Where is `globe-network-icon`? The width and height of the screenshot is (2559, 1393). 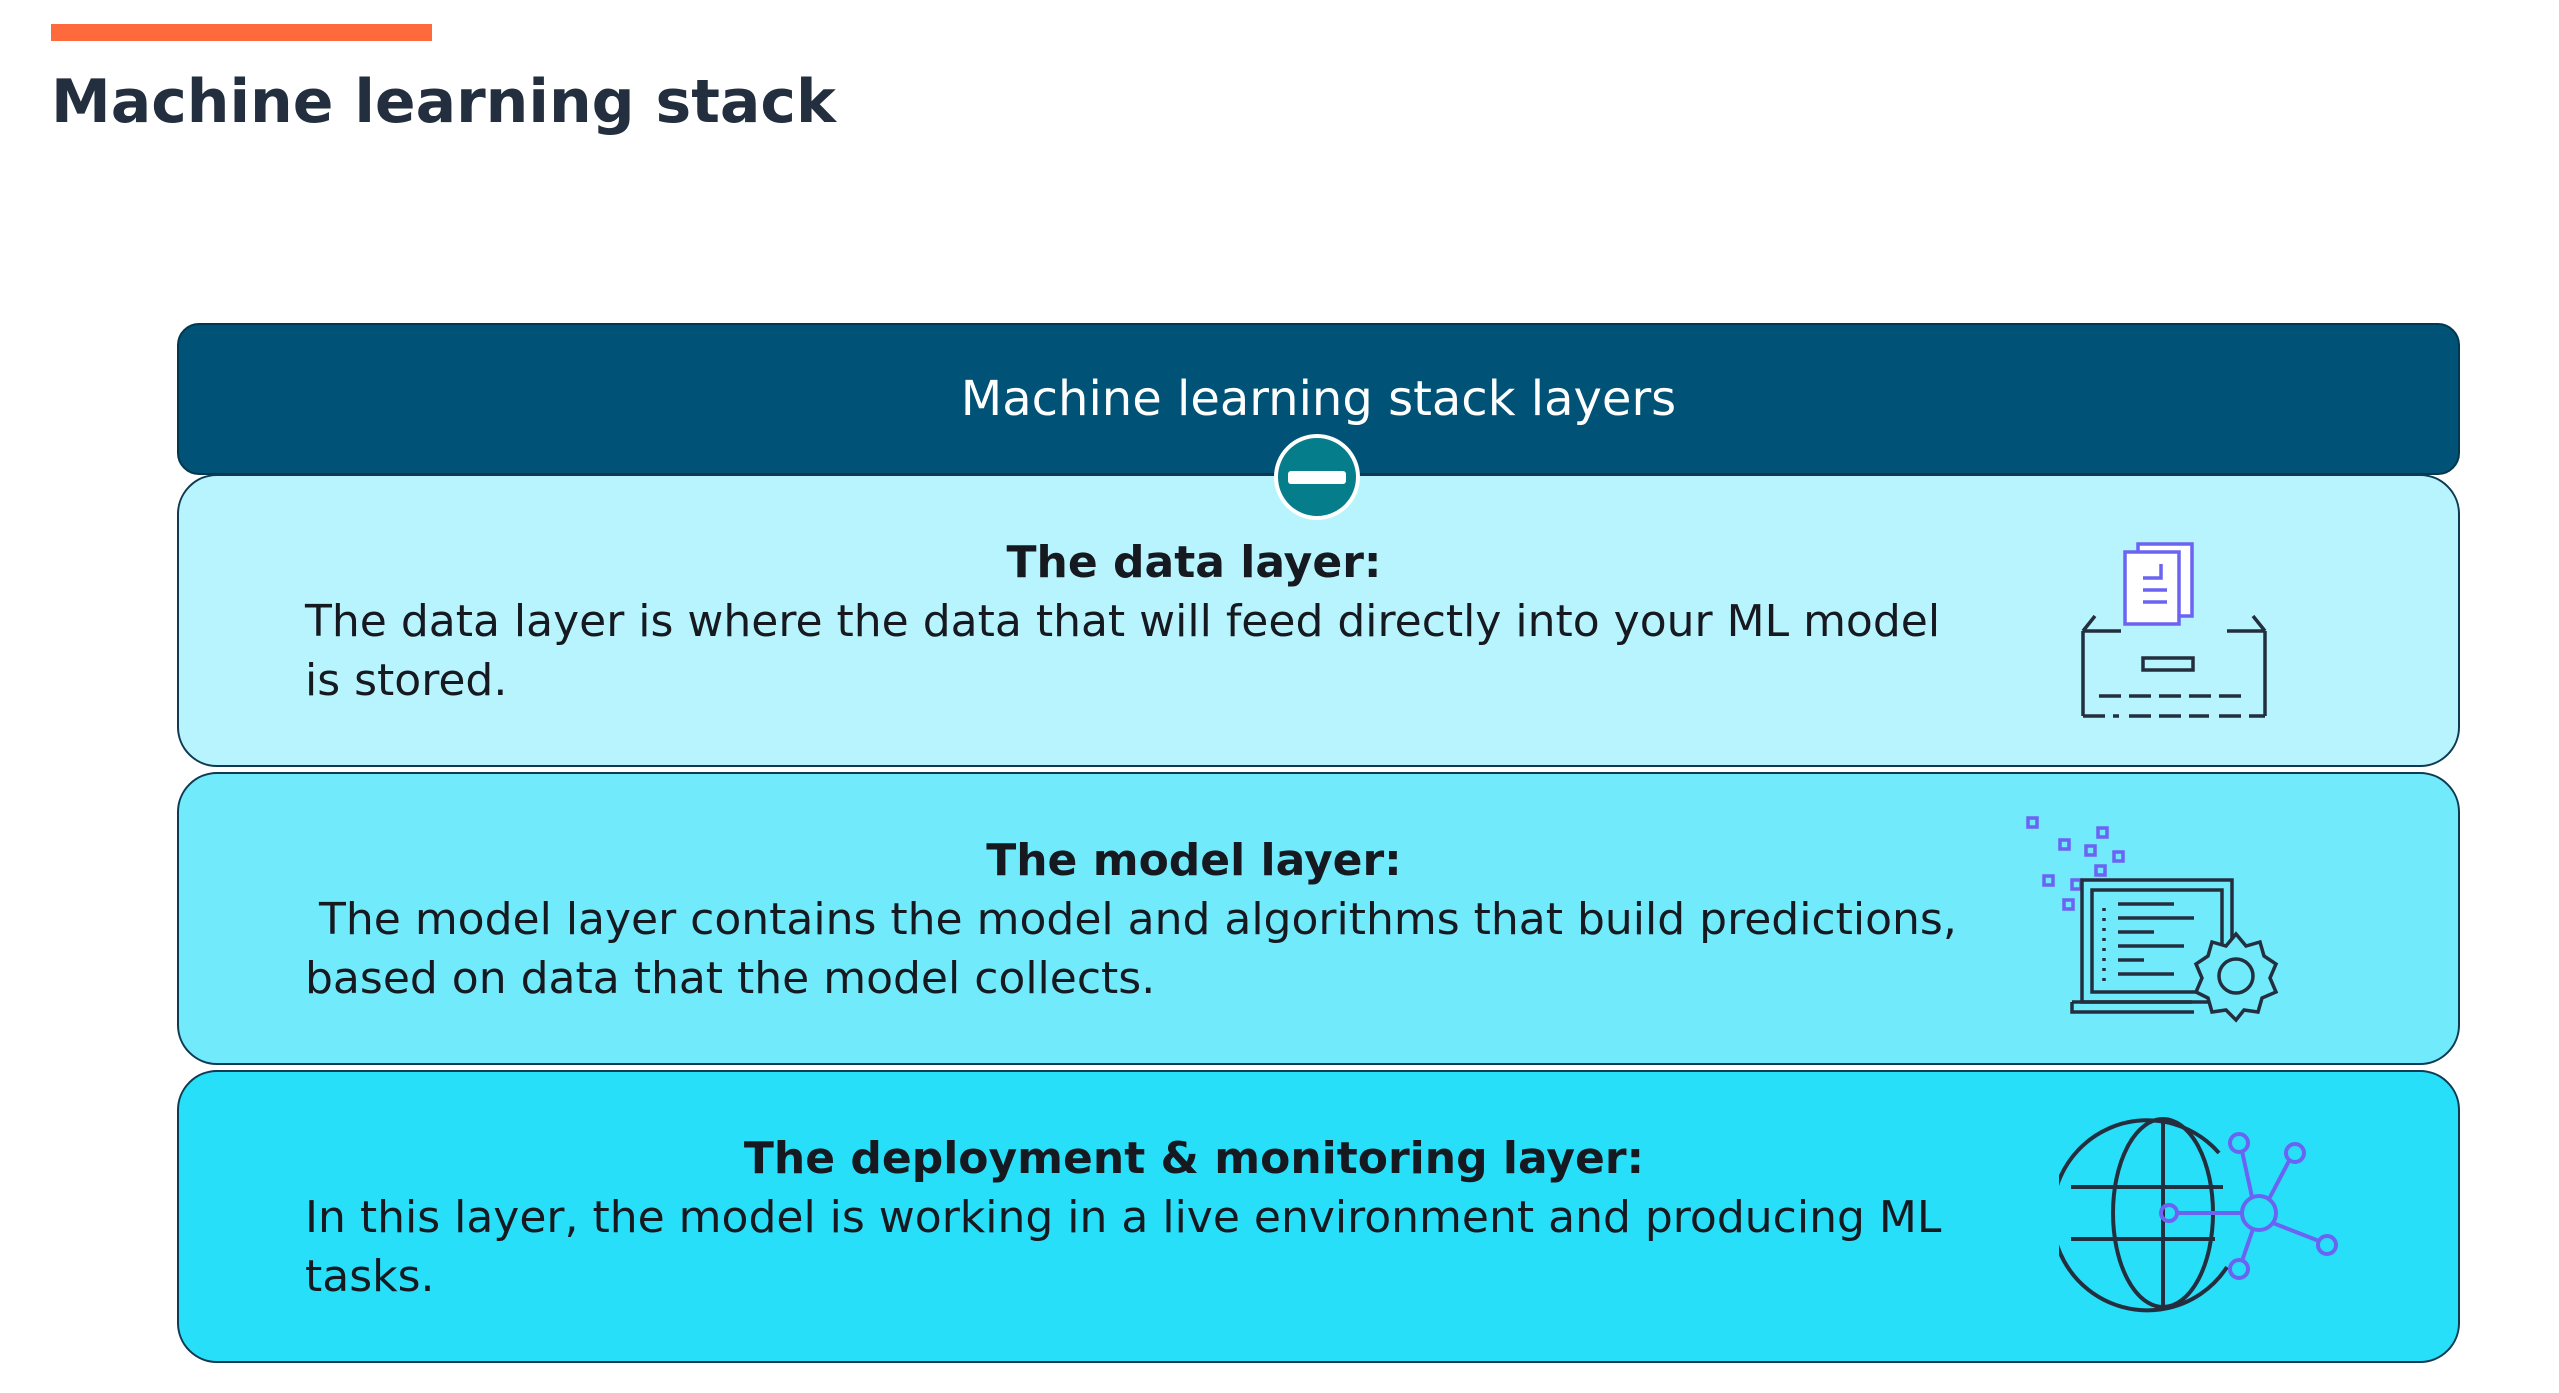 globe-network-icon is located at coordinates (2198, 1215).